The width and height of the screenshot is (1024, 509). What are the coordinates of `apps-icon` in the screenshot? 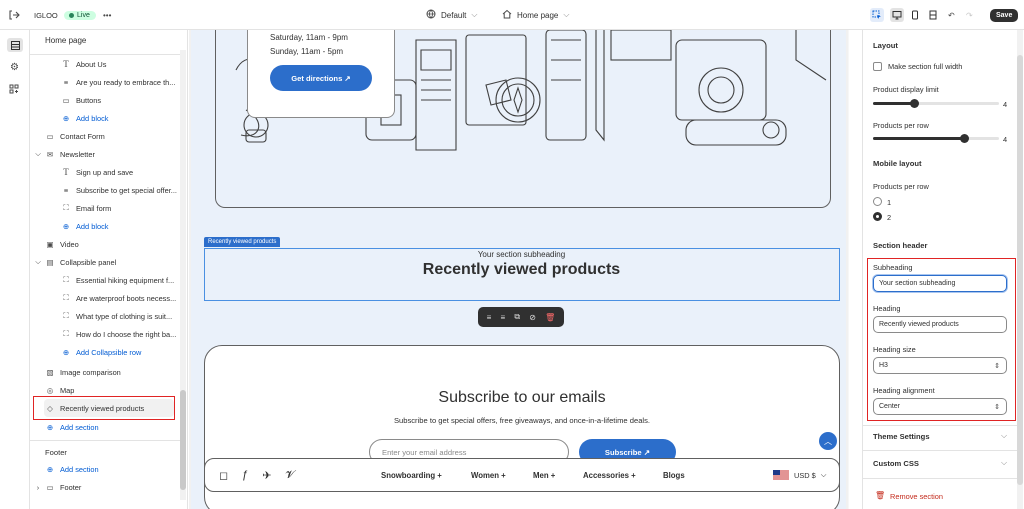 It's located at (14, 90).